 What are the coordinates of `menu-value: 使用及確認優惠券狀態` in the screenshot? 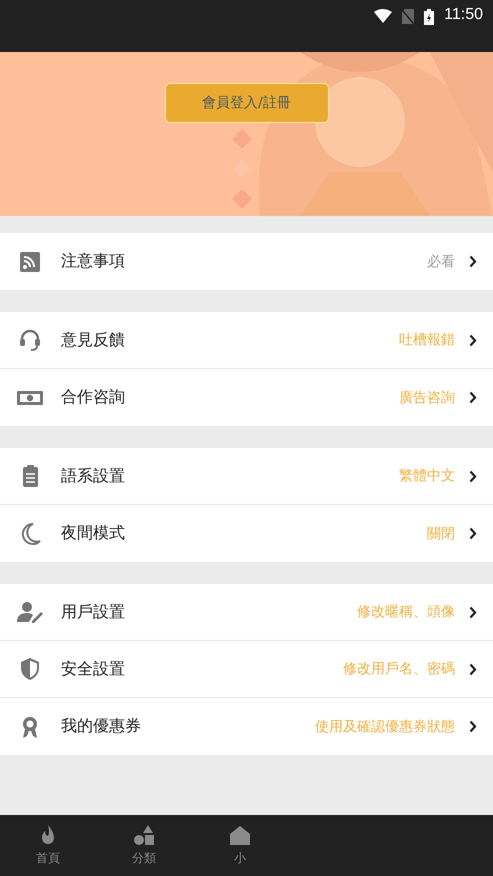 It's located at (385, 727).